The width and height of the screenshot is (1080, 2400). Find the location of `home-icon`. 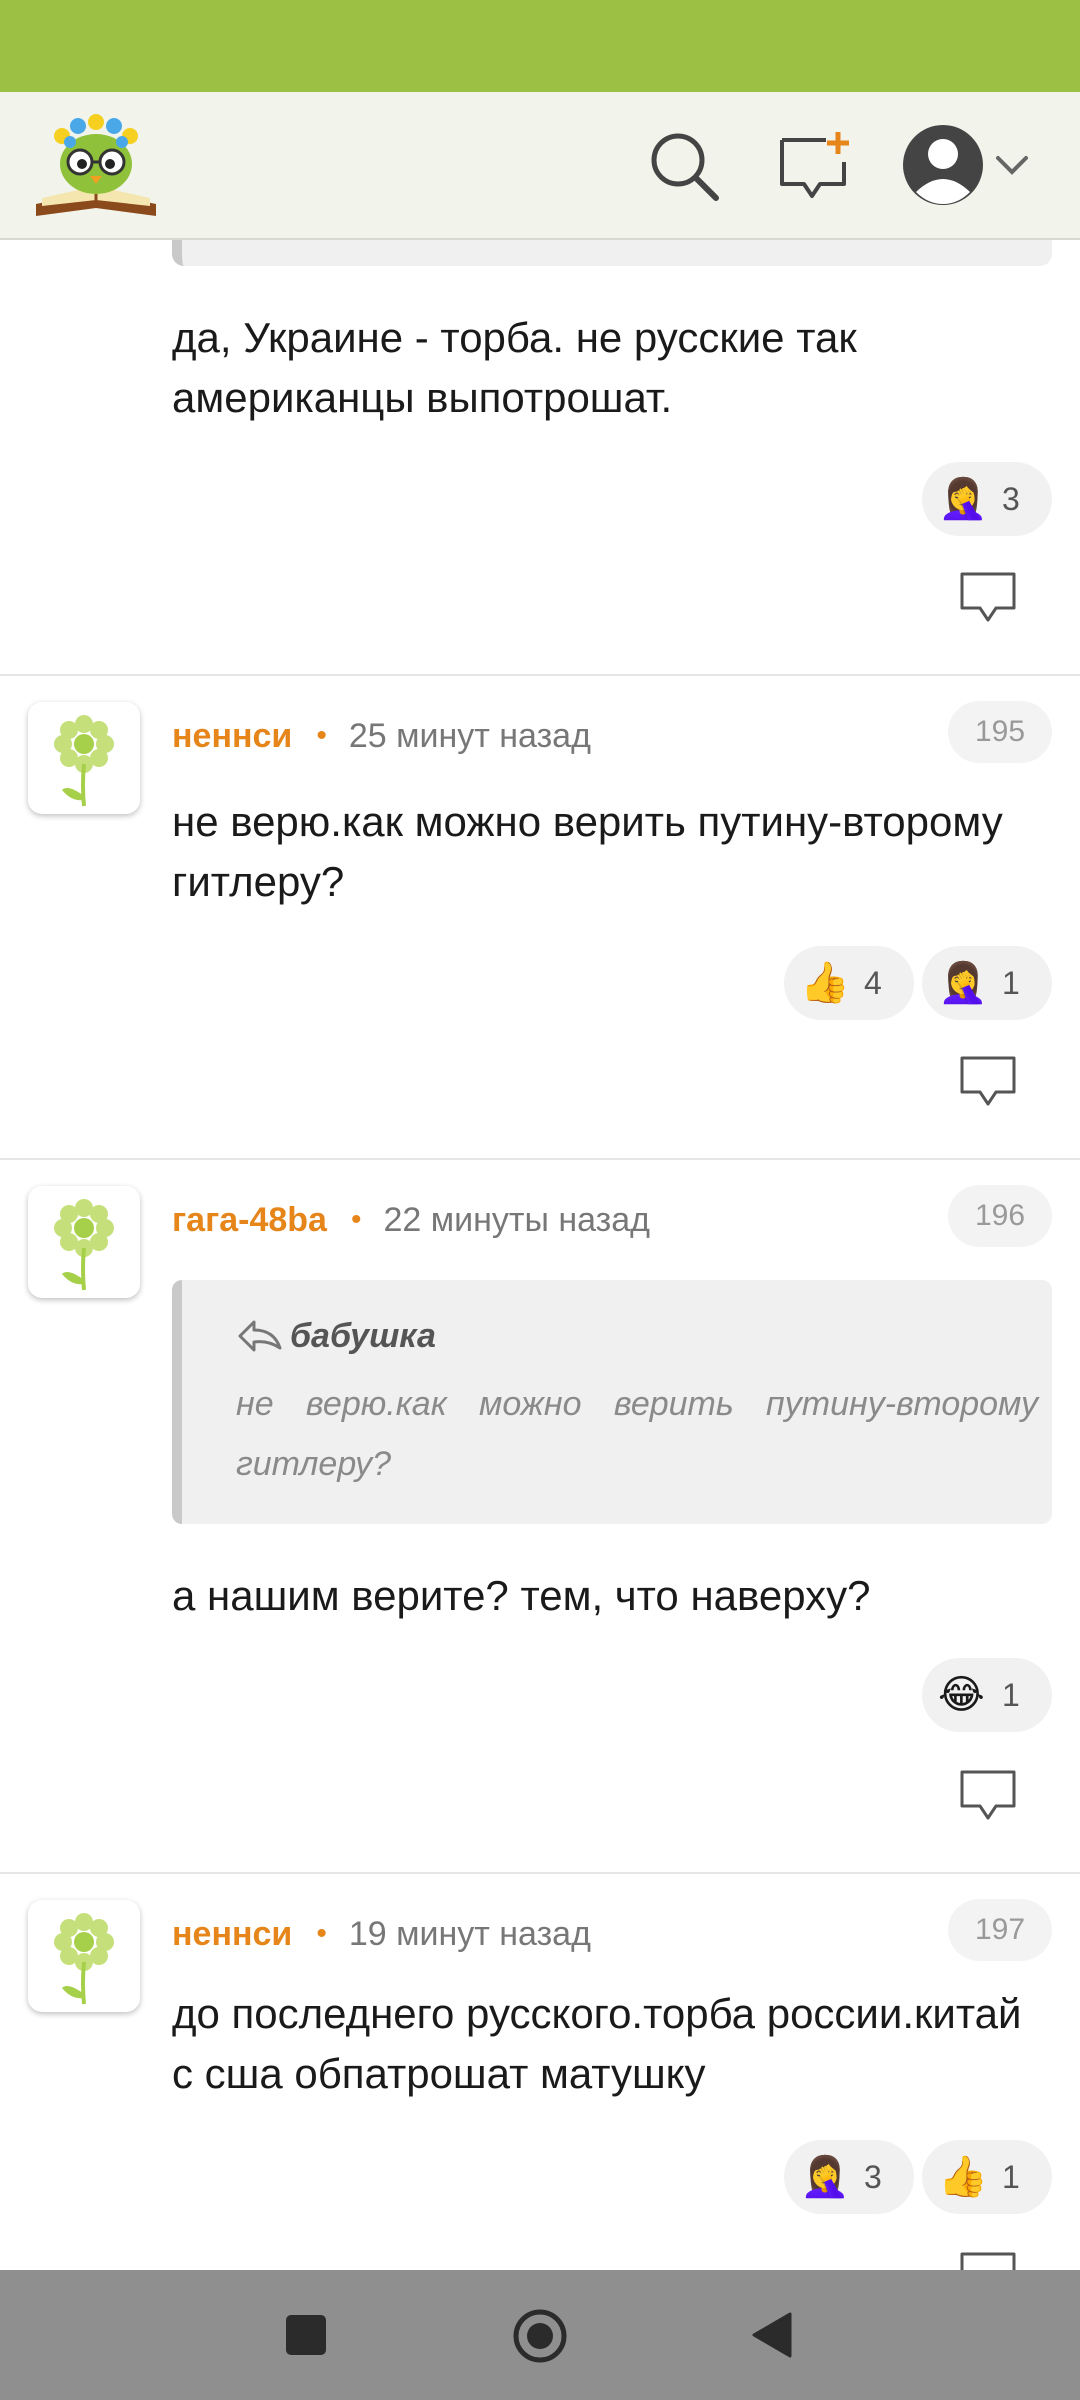

home-icon is located at coordinates (540, 2336).